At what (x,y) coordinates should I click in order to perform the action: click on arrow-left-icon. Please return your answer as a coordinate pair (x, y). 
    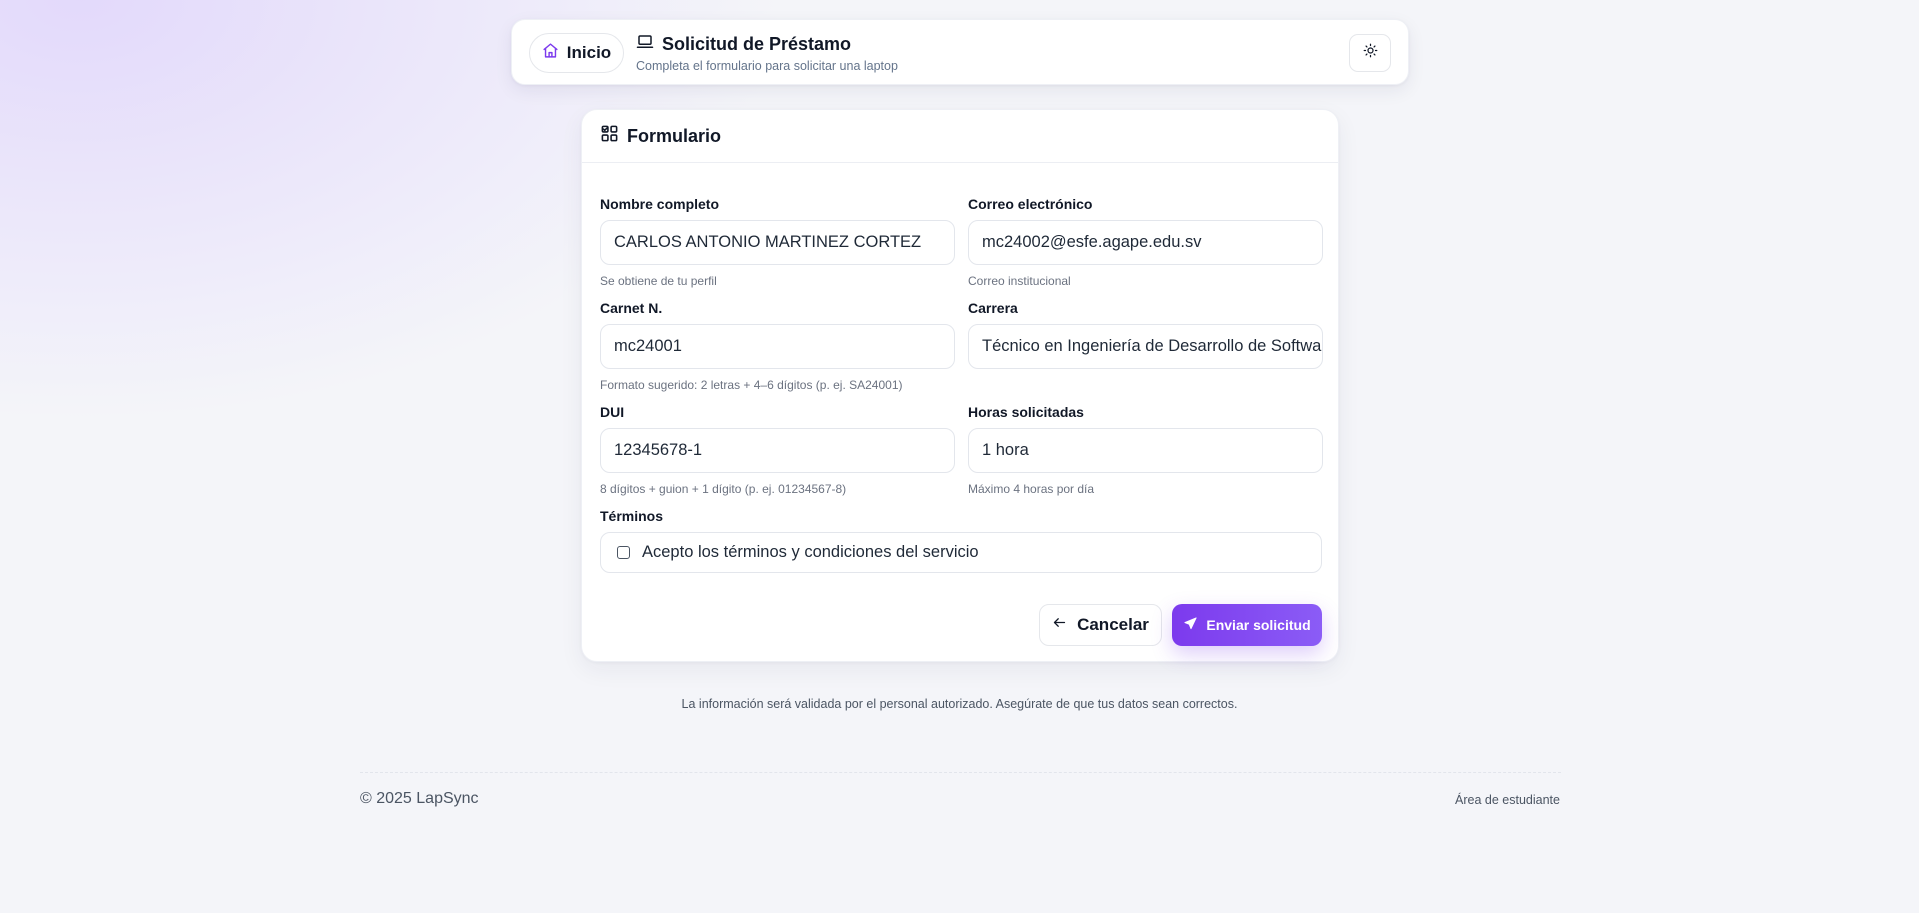
    Looking at the image, I should click on (1059, 625).